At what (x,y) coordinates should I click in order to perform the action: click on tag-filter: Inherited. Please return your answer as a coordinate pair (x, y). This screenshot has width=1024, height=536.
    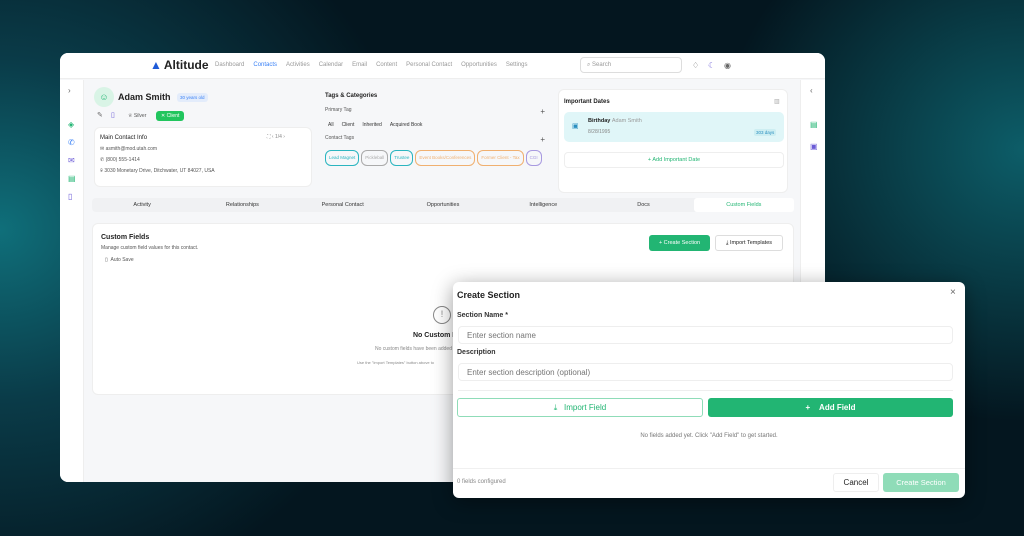
    Looking at the image, I should click on (371, 125).